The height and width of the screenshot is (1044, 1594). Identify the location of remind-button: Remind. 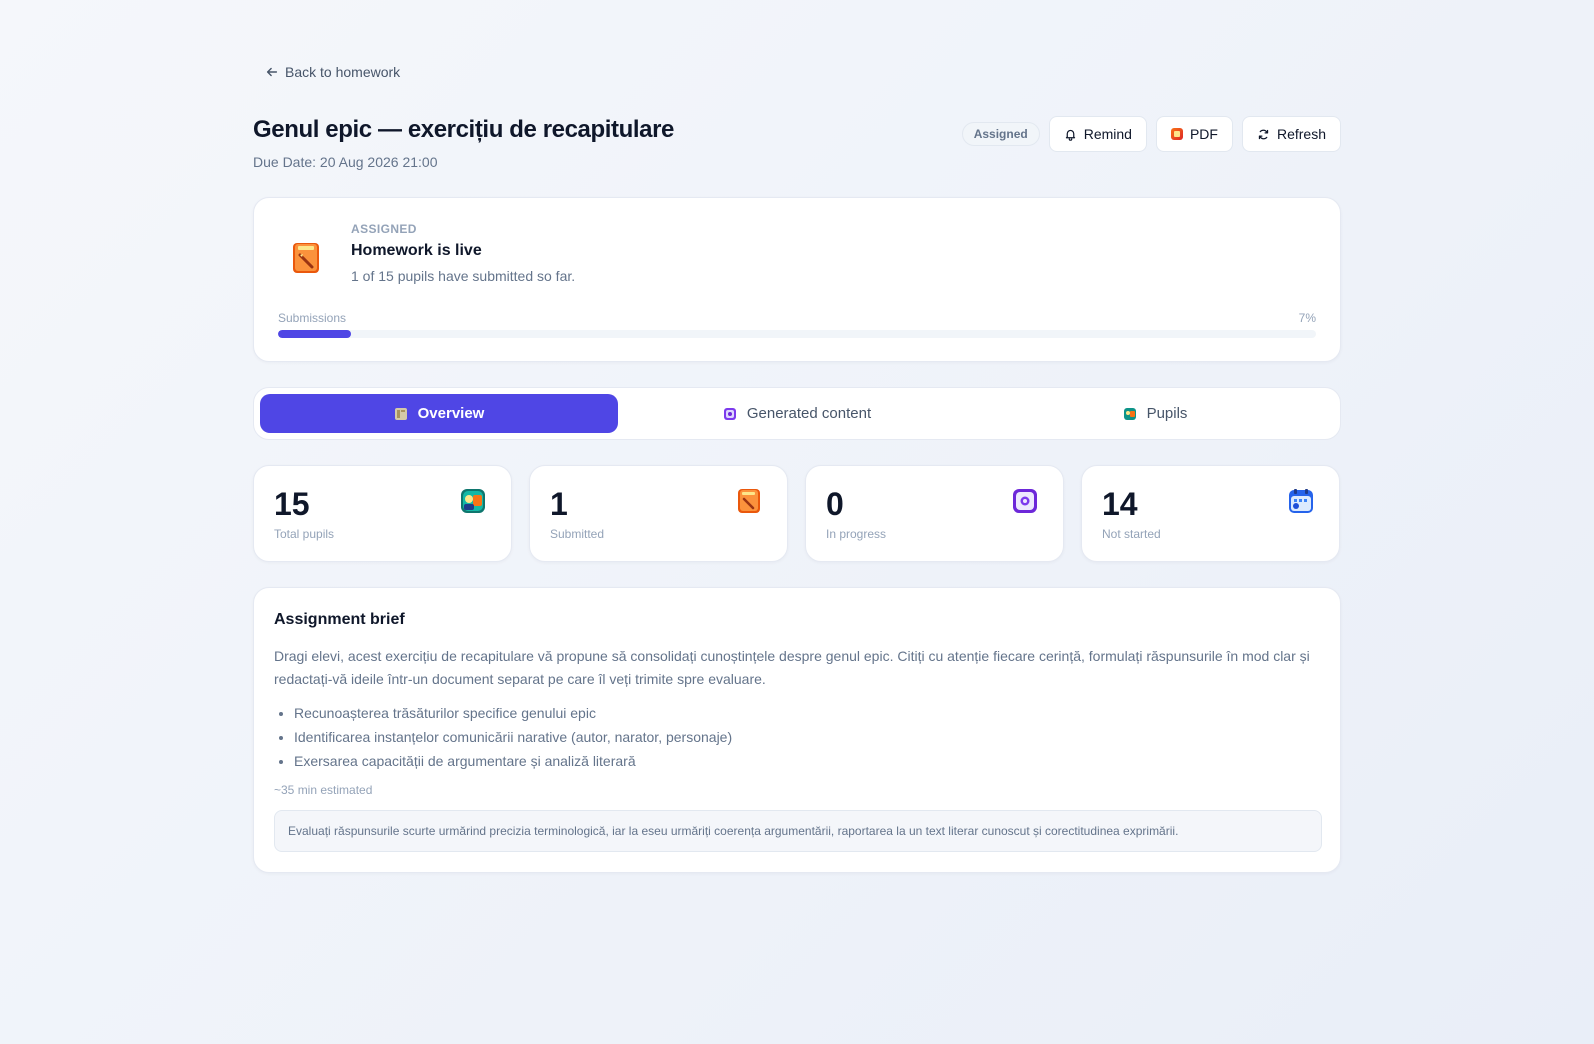
(1097, 134).